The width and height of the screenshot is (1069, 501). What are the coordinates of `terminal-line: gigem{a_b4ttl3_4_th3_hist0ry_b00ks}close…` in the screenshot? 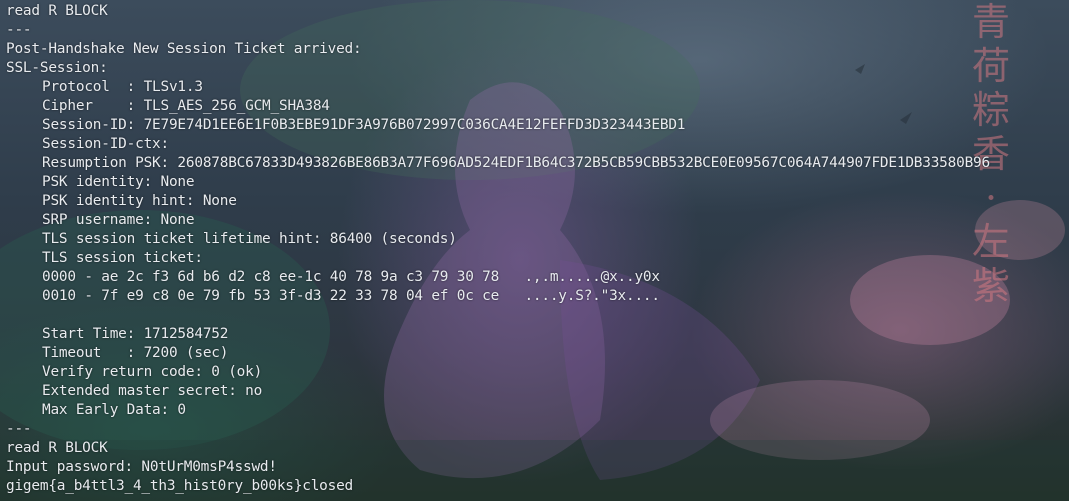 It's located at (180, 486).